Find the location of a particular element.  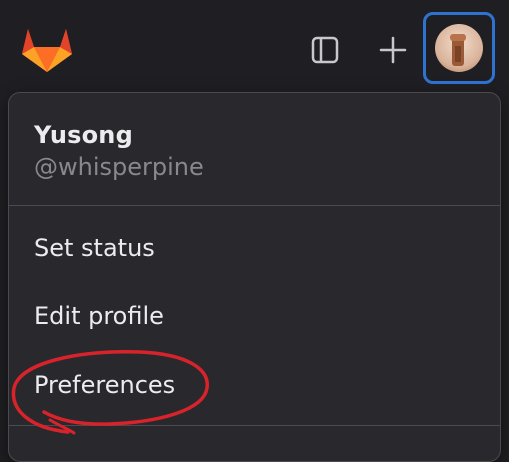

sidebar-toggle-icon is located at coordinates (325, 50).